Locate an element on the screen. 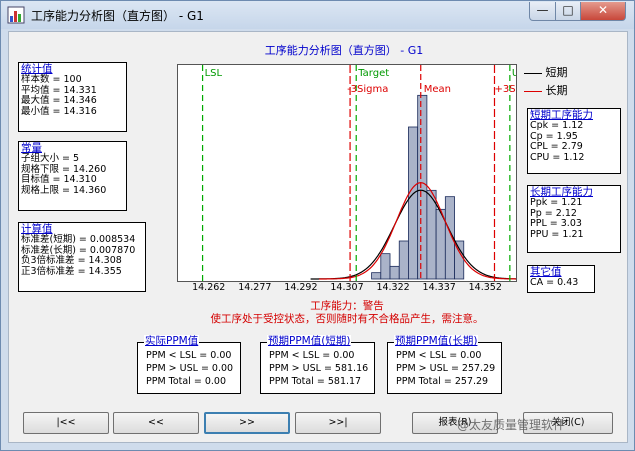  long-term-row: Ppk = 1.21 is located at coordinates (556, 202).